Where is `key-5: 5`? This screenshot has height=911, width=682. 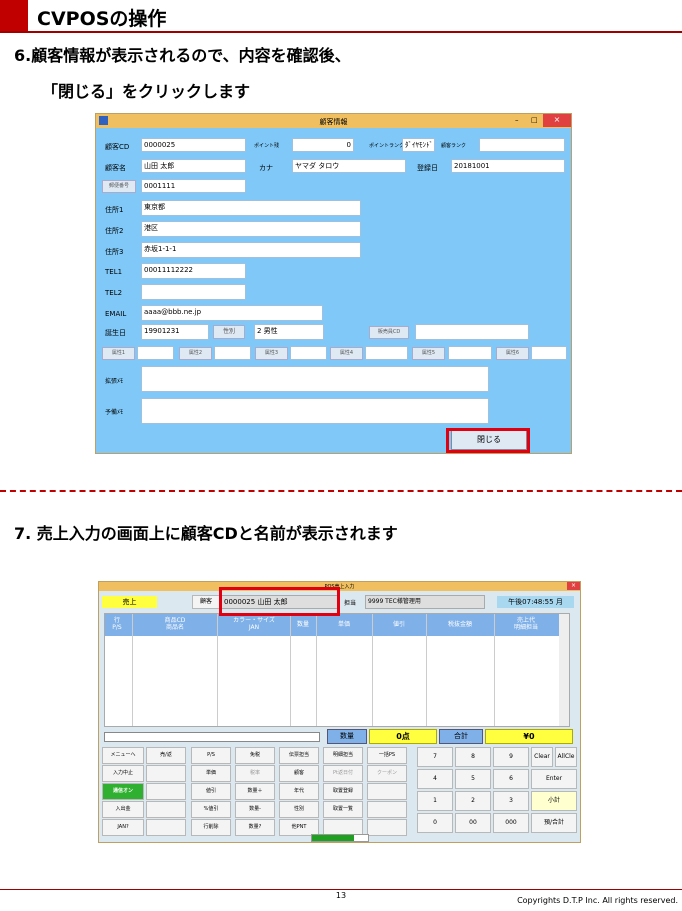
key-5: 5 is located at coordinates (473, 779).